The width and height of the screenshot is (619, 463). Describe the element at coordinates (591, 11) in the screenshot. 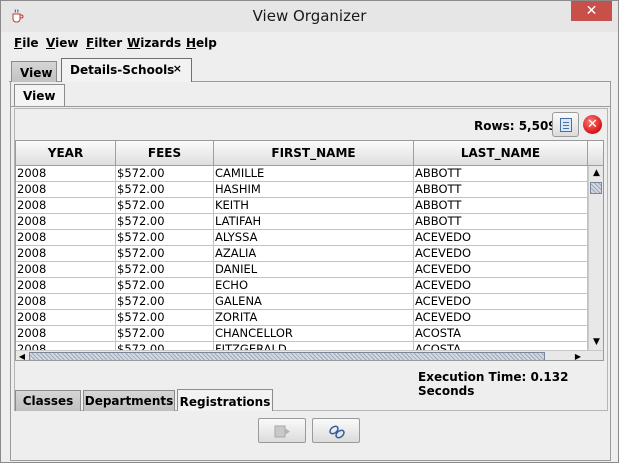

I see `close-window-button: ✕` at that location.